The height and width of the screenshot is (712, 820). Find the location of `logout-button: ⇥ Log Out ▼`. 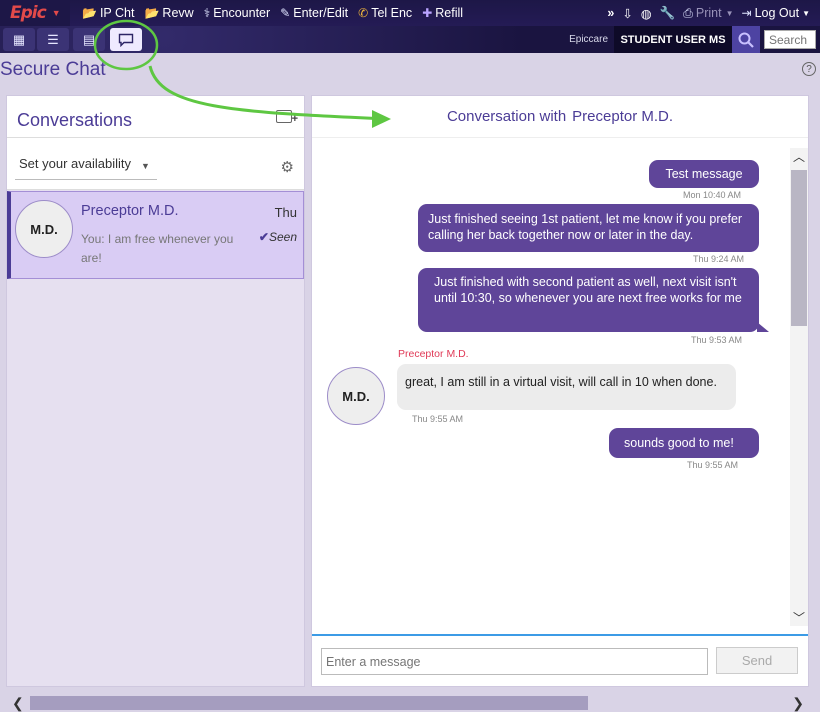

logout-button: ⇥ Log Out ▼ is located at coordinates (776, 13).